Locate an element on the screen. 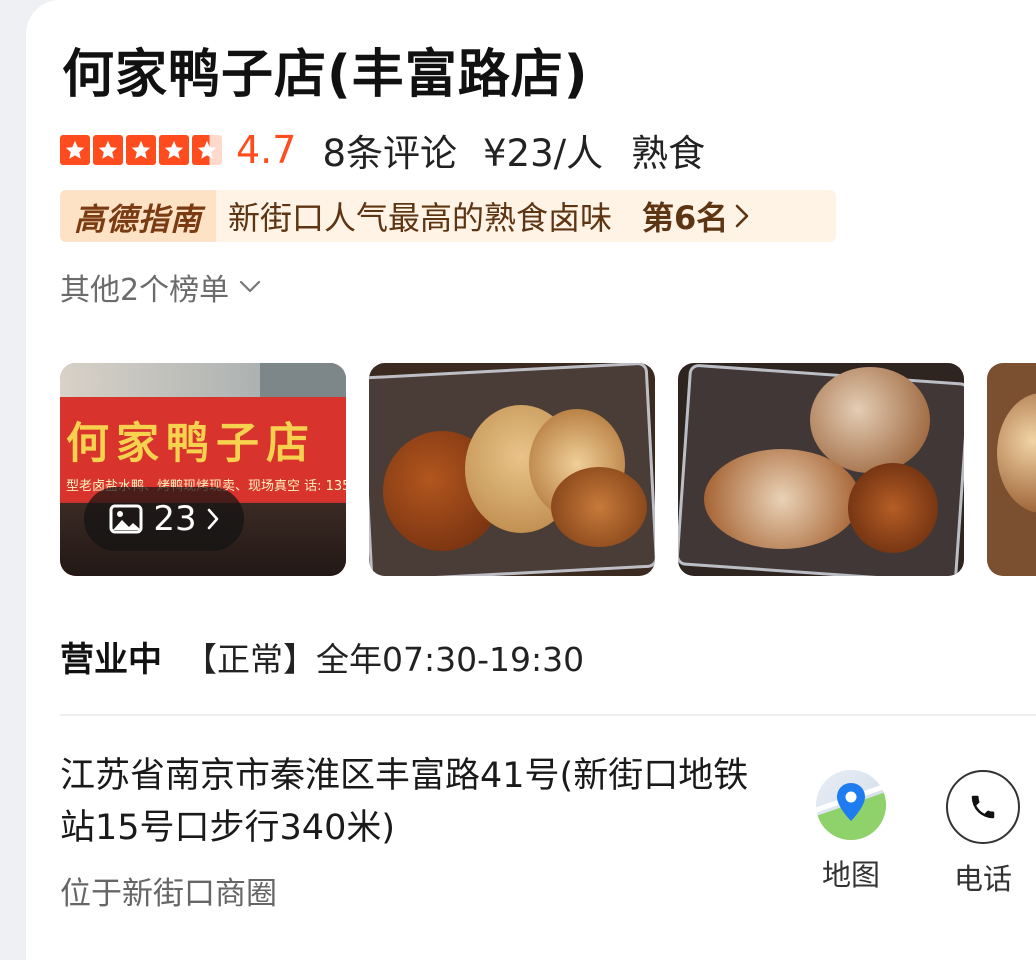 This screenshot has height=960, width=1036. business-district: 位于新街口商圈 is located at coordinates (168, 894).